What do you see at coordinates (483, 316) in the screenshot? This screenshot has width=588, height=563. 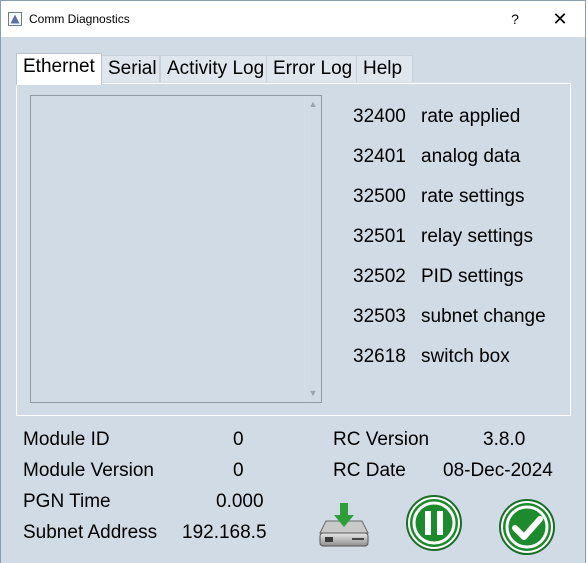 I see `pgn-description: subnet change` at bounding box center [483, 316].